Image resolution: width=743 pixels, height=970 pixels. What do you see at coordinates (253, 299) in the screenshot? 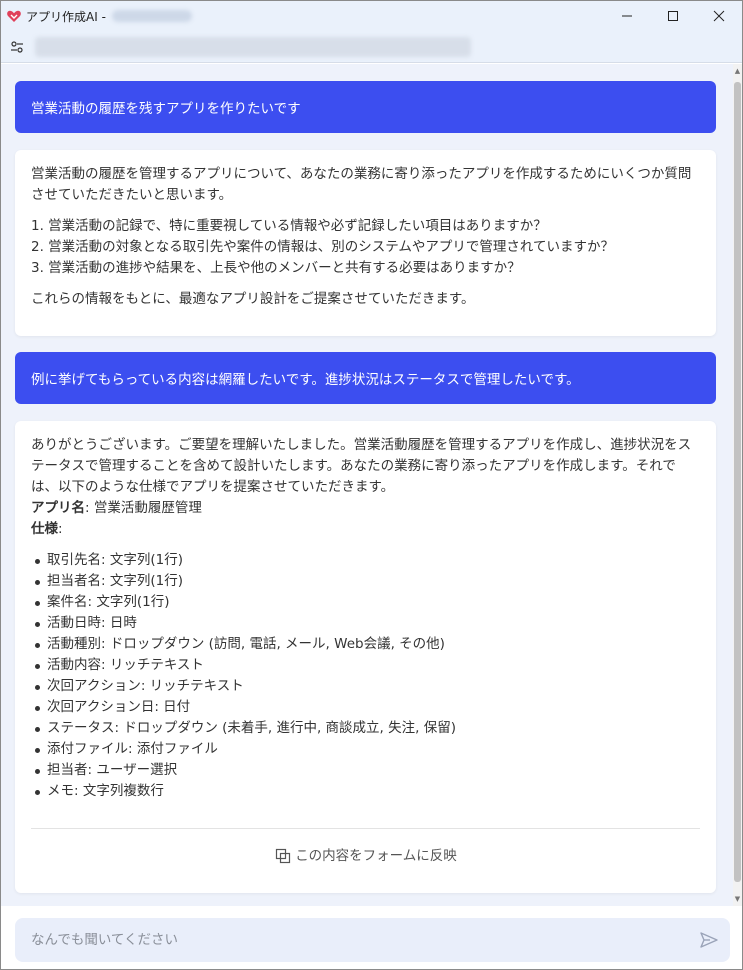
I see `ai-message-outro: これらの情報をもとに、最適なアプリ設計をご提案させていただきます。` at bounding box center [253, 299].